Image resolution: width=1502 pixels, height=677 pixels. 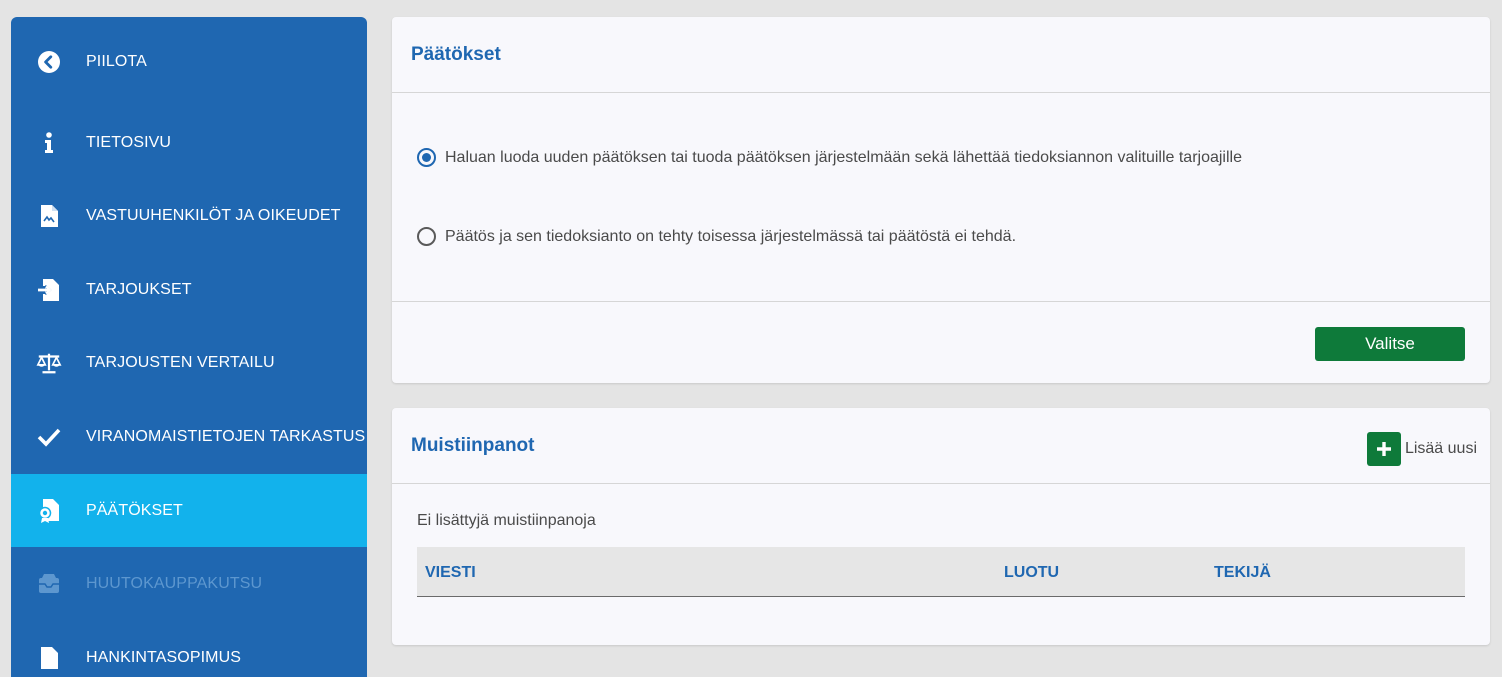 I want to click on sidebar-item-viranomaistietojen-tarkastus: VIRANOMAISTIETOJEN TARKASTUS, so click(x=189, y=436).